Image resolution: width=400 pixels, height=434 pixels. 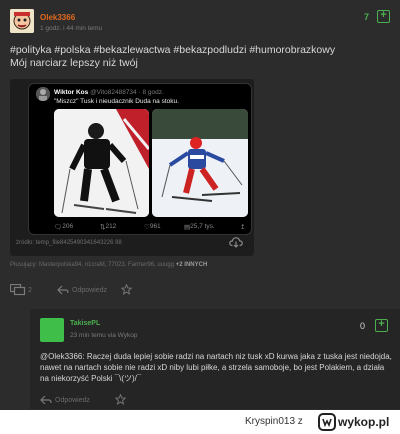 I want to click on tweet-views: ▤ 25,7 tys., so click(x=199, y=227).